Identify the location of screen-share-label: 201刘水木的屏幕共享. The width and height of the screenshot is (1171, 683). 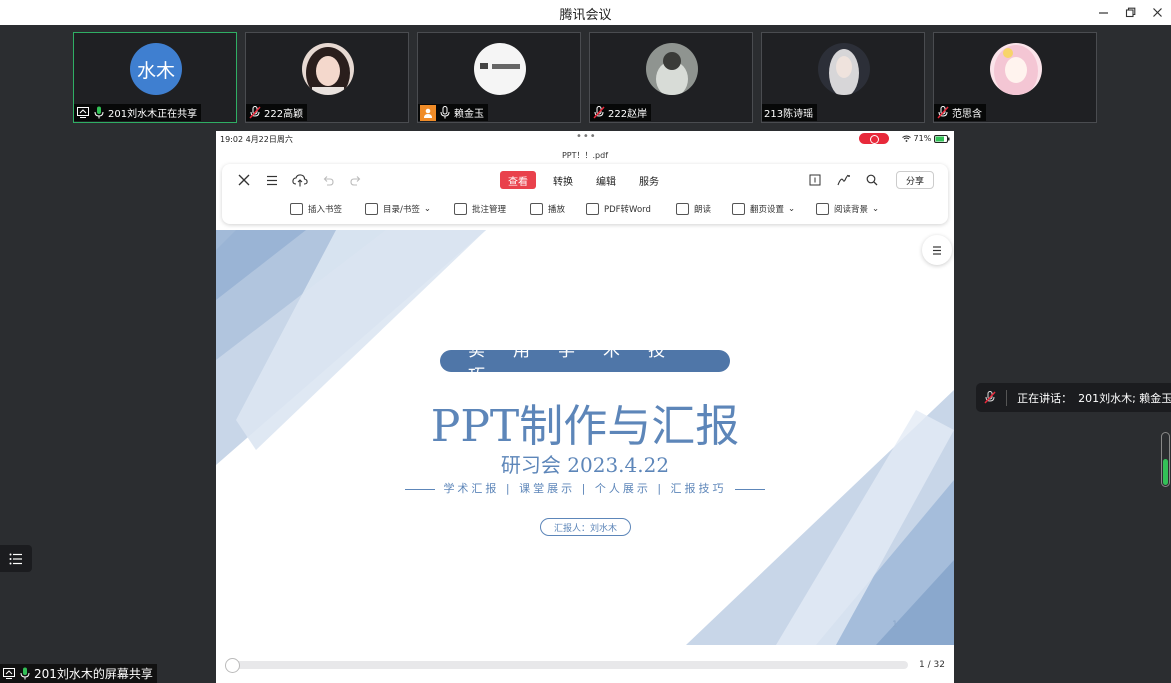
(78, 673).